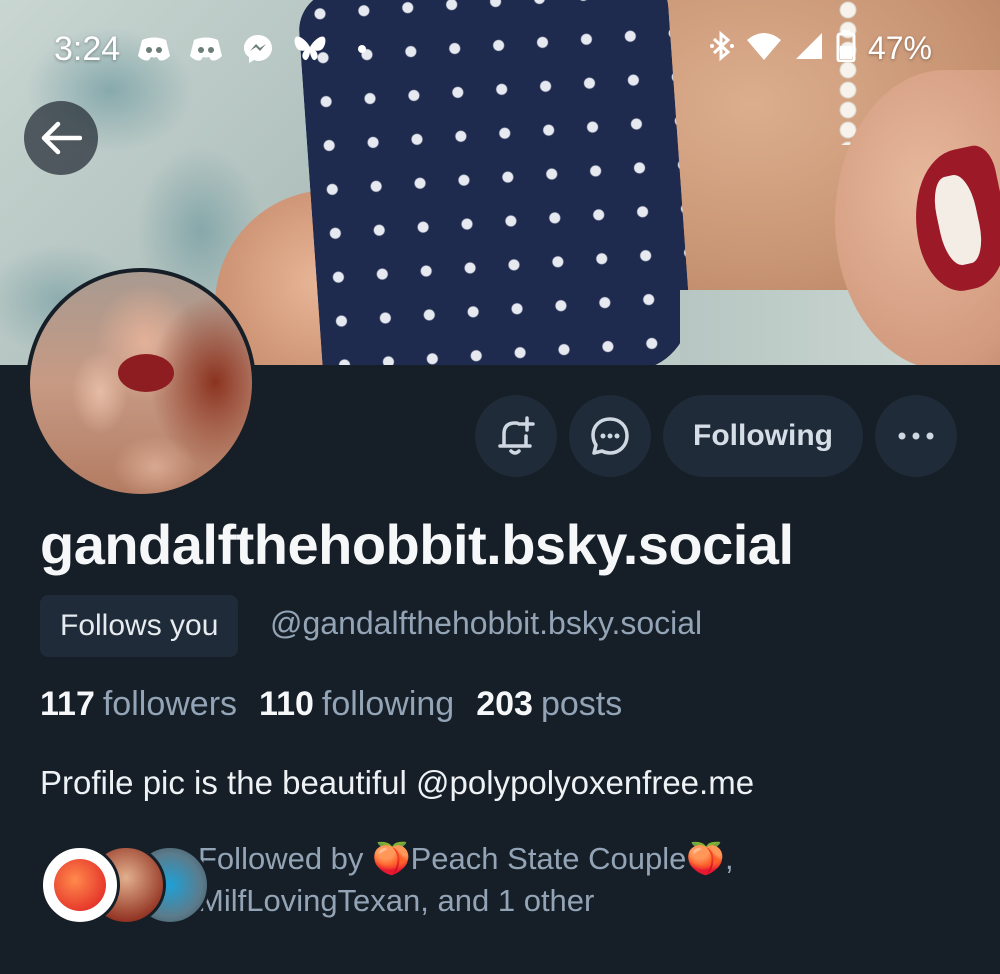 The width and height of the screenshot is (1000, 974). I want to click on profile-avatar, so click(141, 383).